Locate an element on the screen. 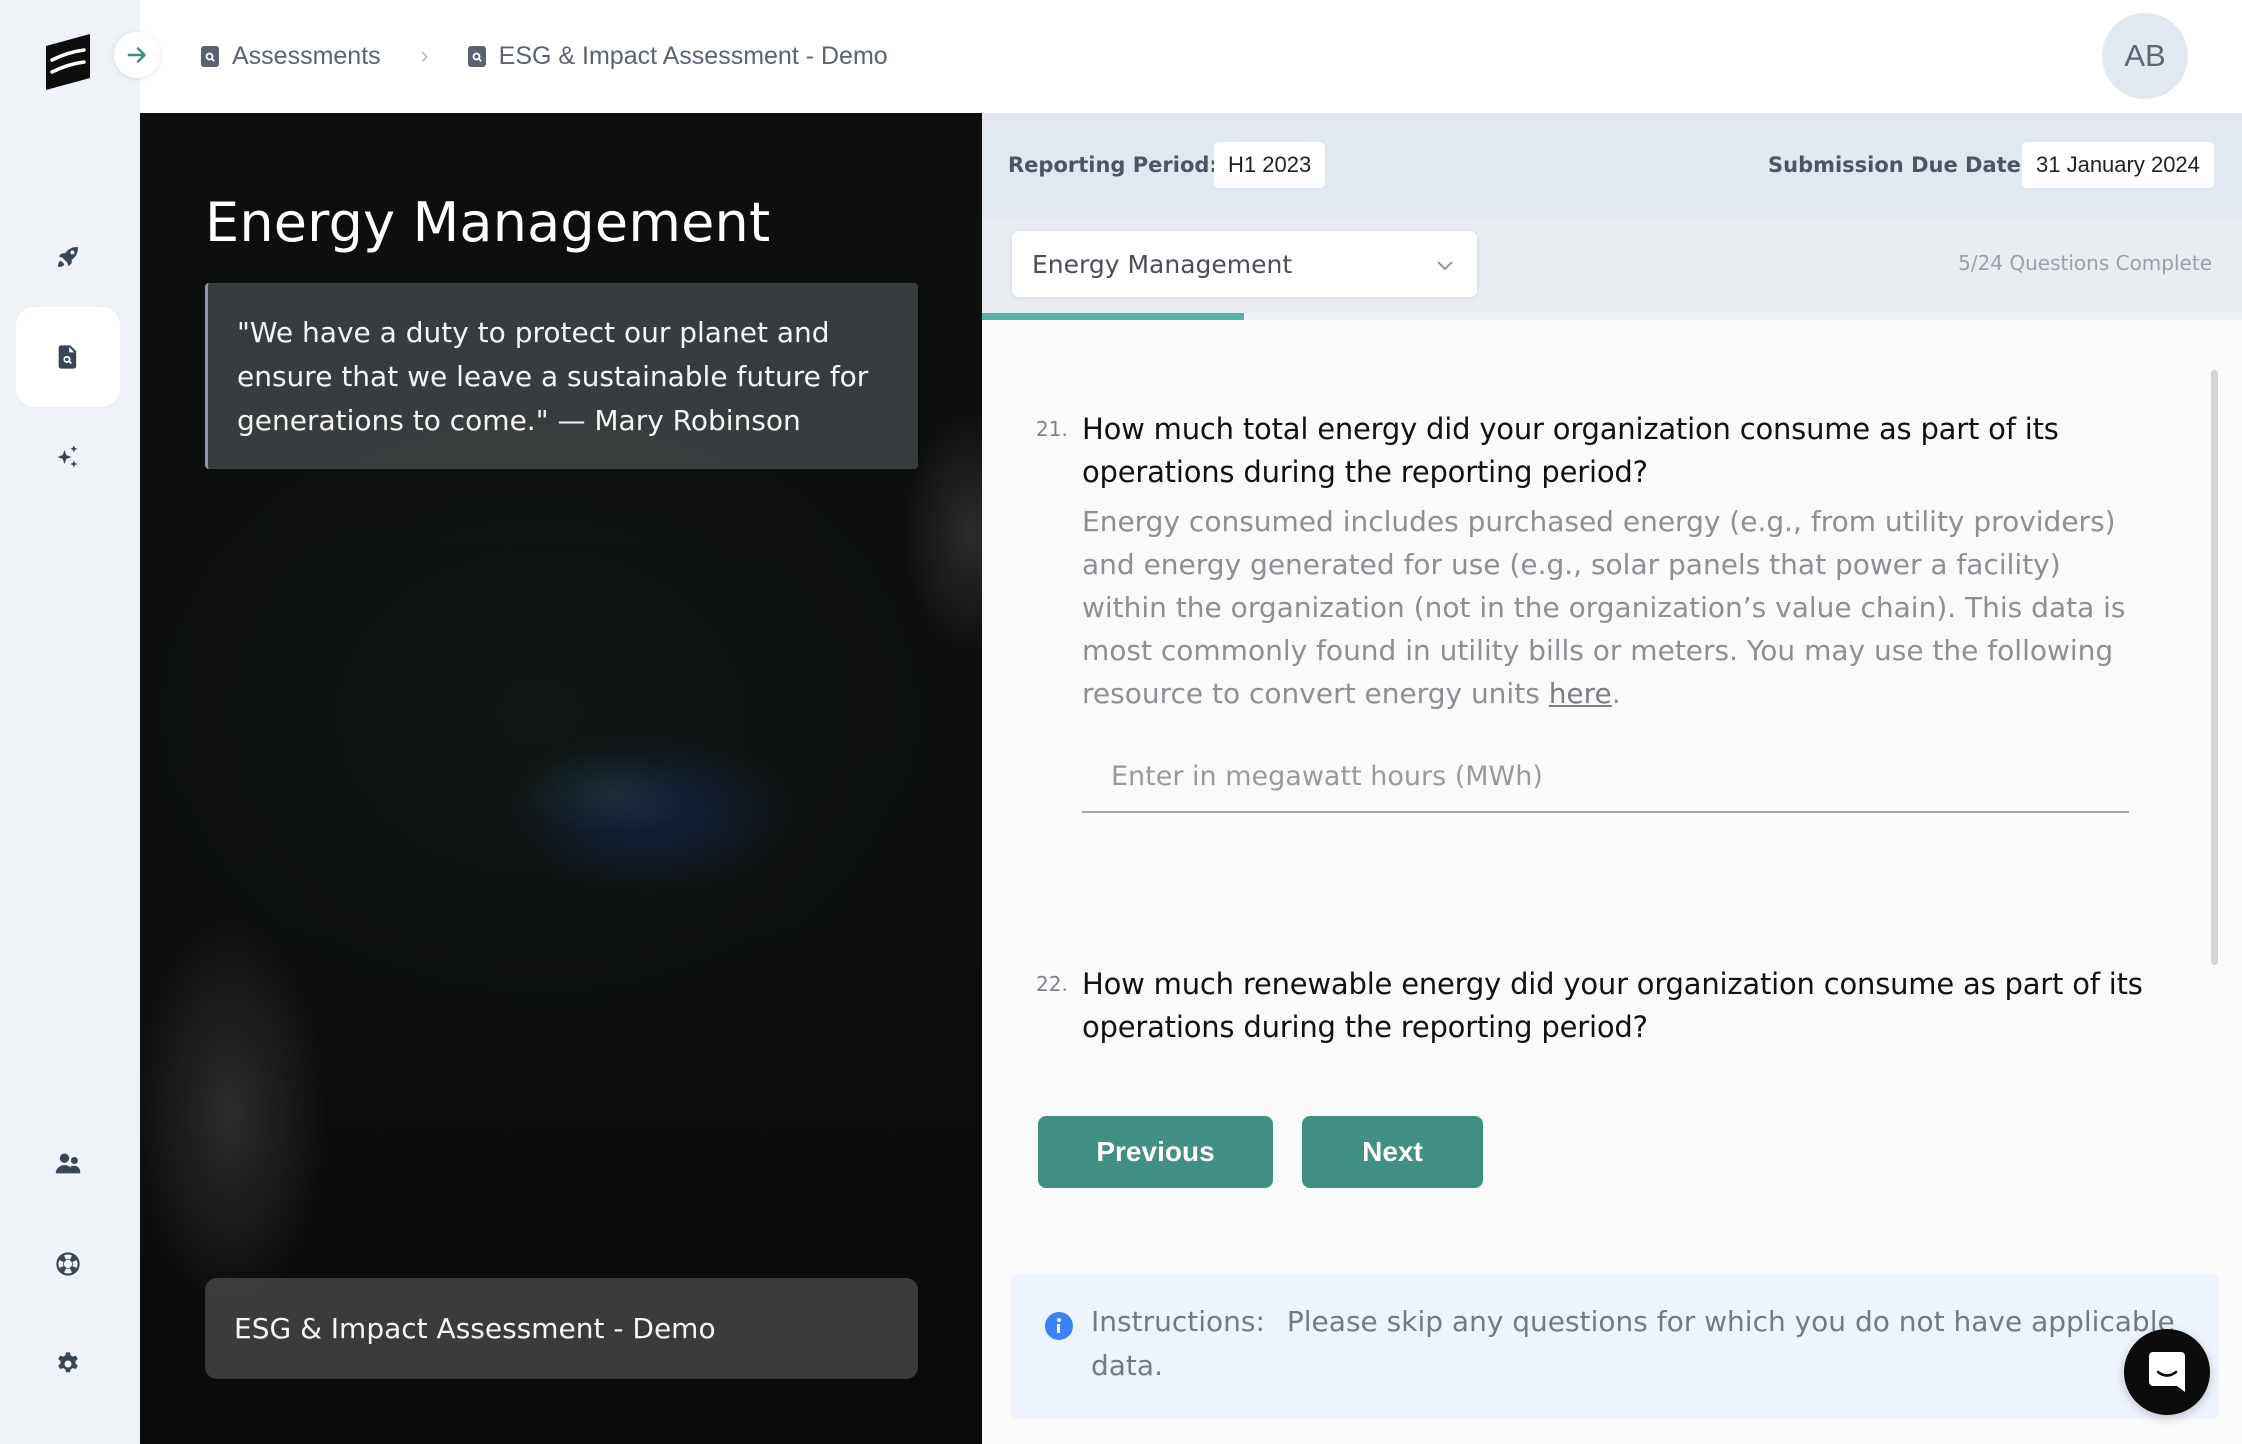 Image resolution: width=2242 pixels, height=1444 pixels. expand-sidebar-button is located at coordinates (137, 55).